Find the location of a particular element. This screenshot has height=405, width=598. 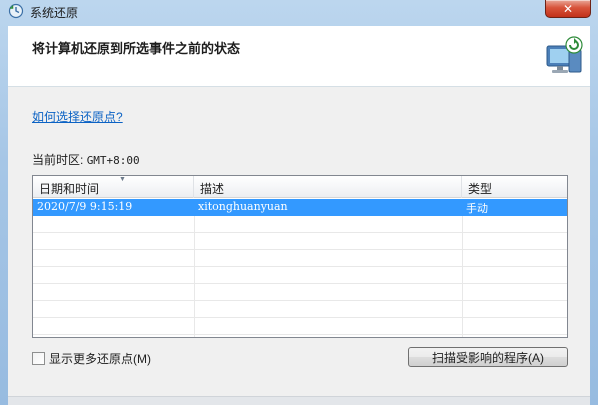

header-panel: 将计算机还原到所选事件之前的状态 is located at coordinates (299, 56).